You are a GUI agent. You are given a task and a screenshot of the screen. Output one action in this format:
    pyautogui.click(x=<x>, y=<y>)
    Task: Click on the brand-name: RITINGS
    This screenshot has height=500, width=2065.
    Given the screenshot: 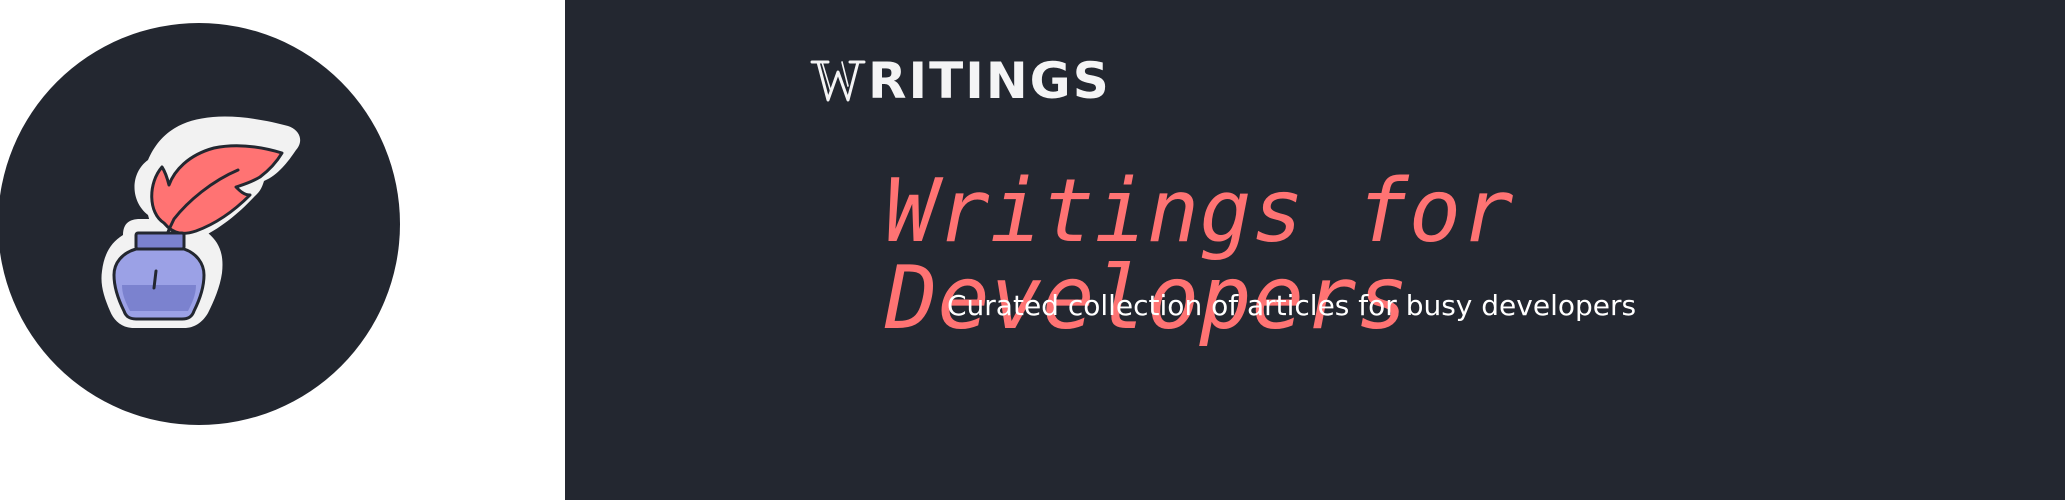 What is the action you would take?
    pyautogui.click(x=989, y=81)
    